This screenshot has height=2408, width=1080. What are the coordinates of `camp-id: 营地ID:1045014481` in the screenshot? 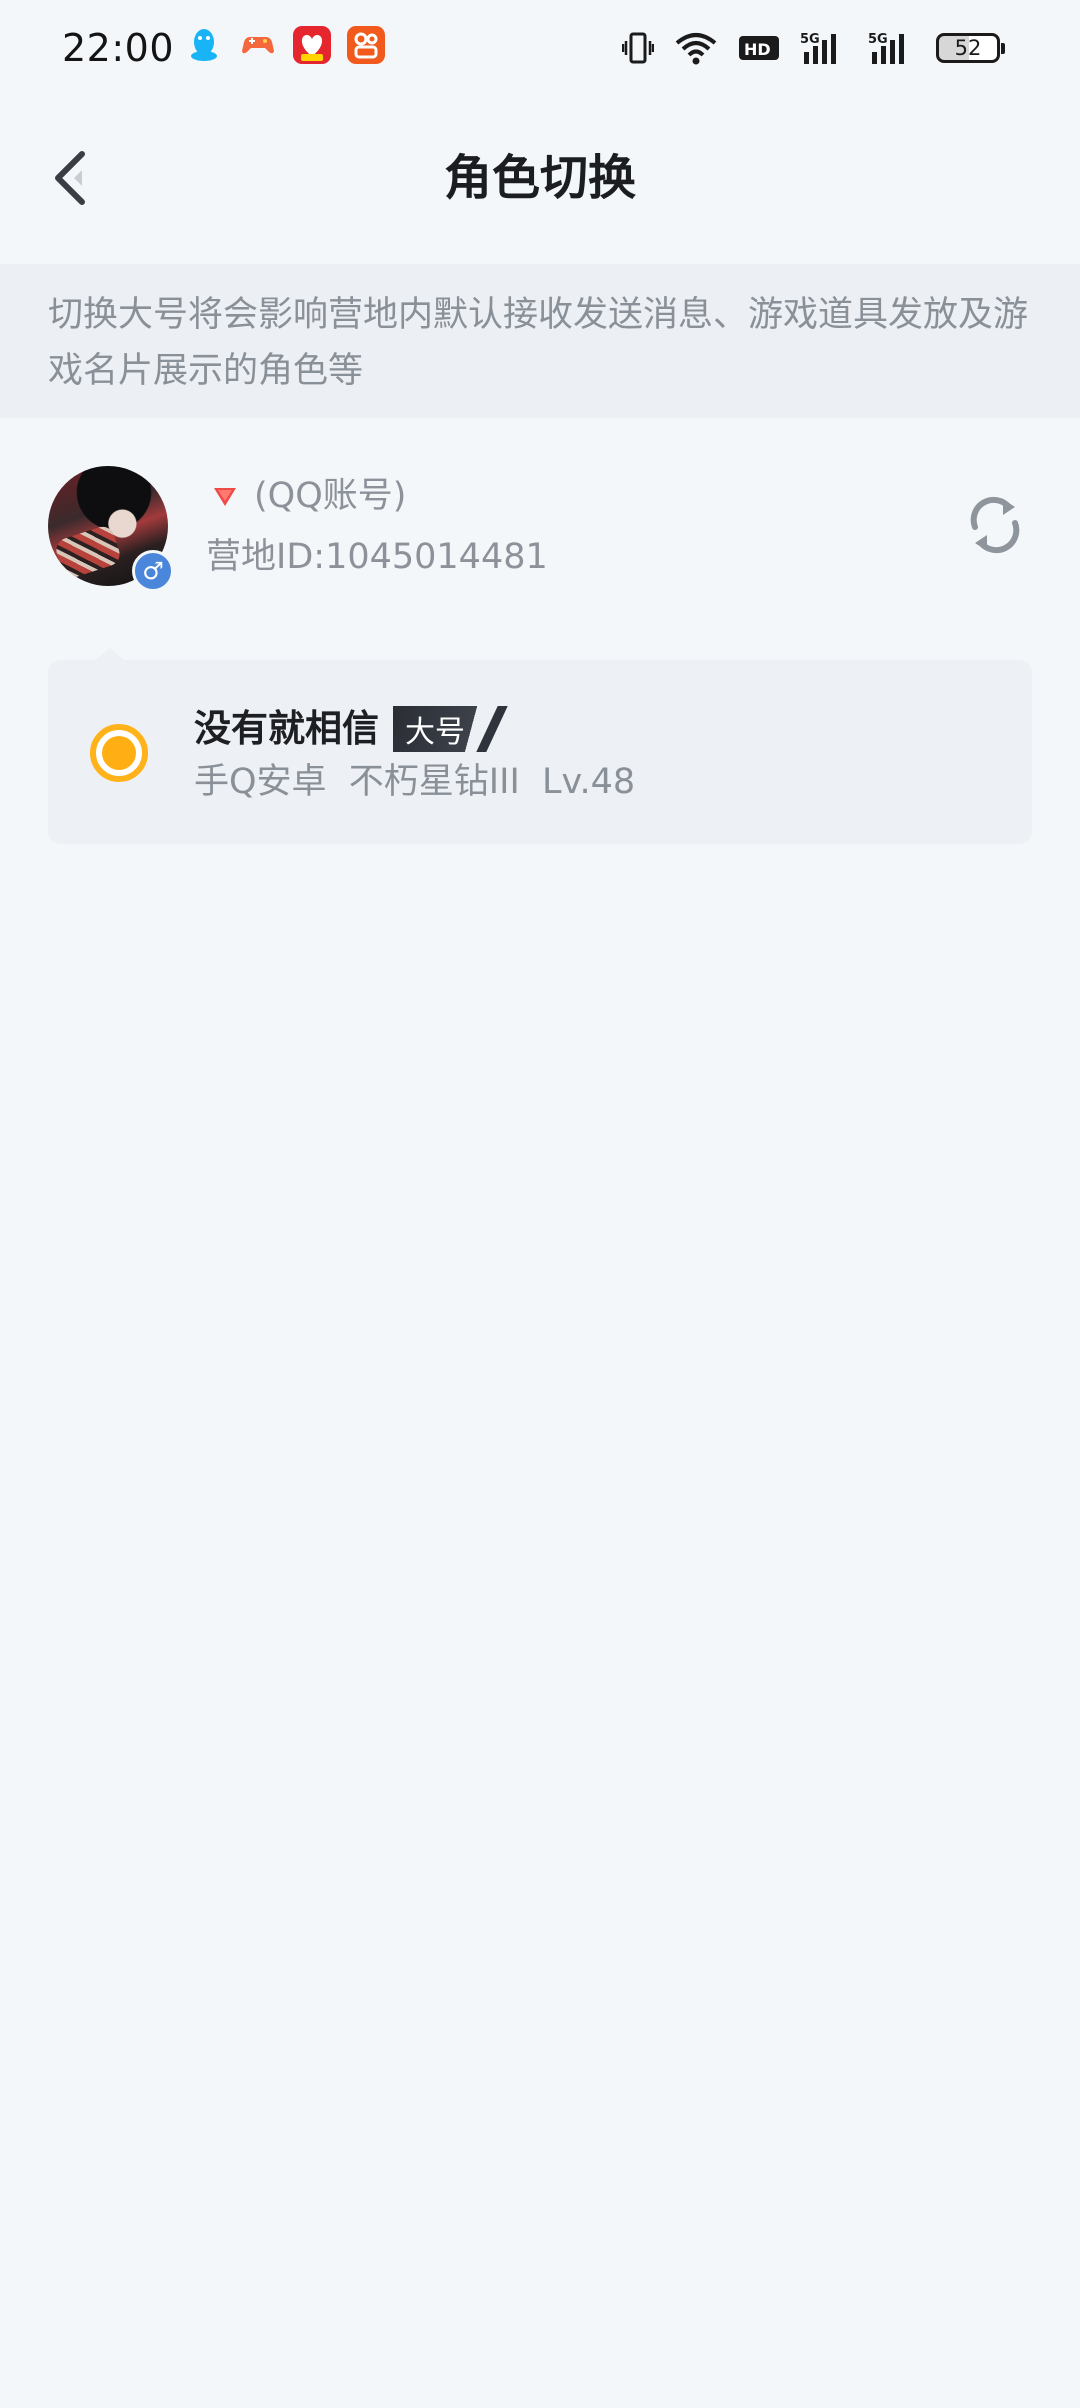 It's located at (377, 557).